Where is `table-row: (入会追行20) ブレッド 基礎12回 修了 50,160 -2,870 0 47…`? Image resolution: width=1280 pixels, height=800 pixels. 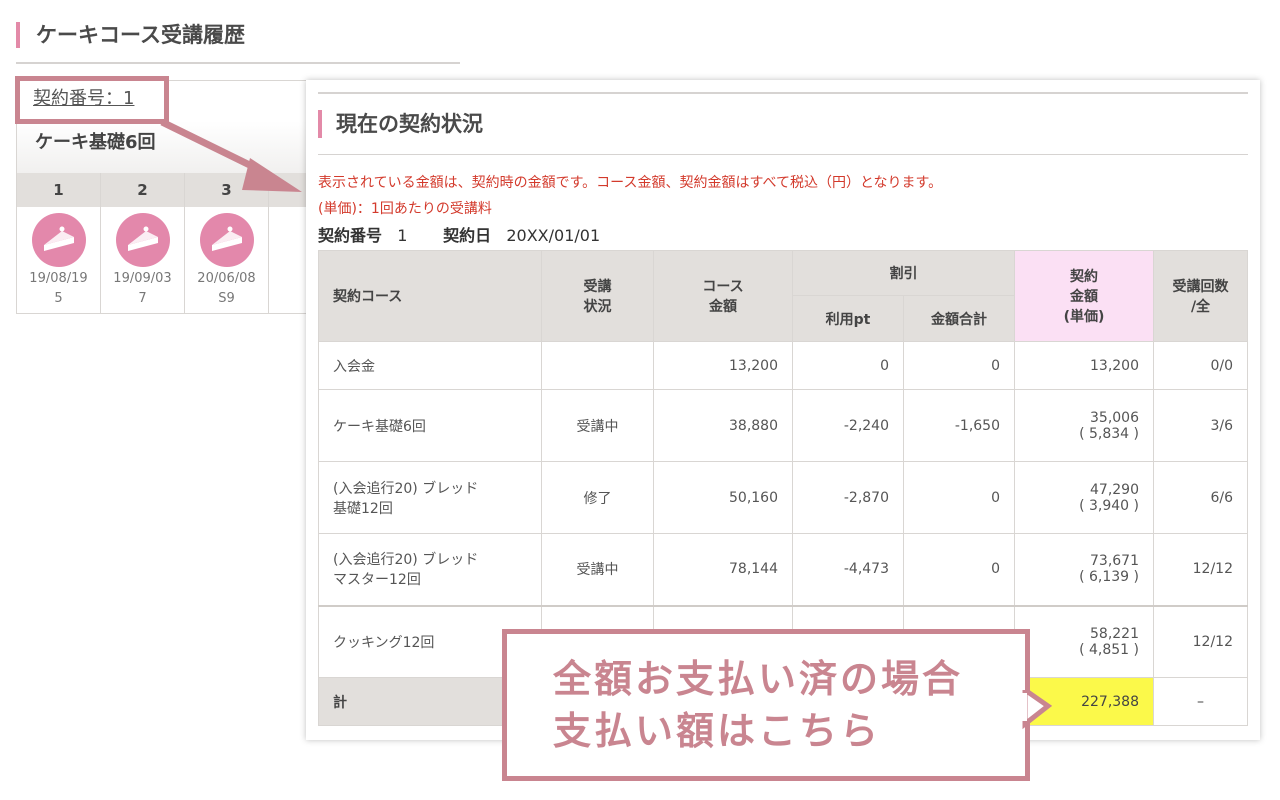
table-row: (入会追行20) ブレッド 基礎12回 修了 50,160 -2,870 0 47… is located at coordinates (783, 497).